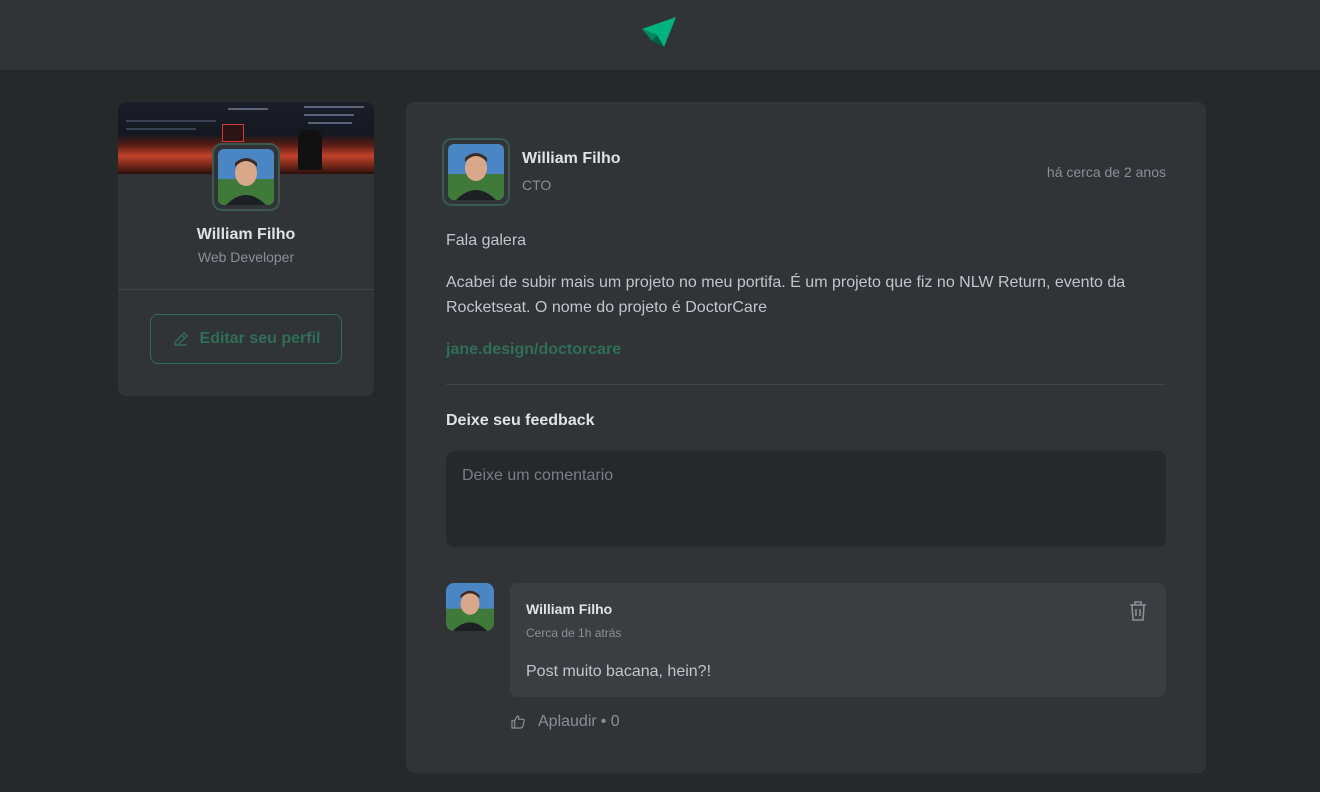 The image size is (1320, 792). What do you see at coordinates (569, 609) in the screenshot?
I see `comment-author-name: William Filho` at bounding box center [569, 609].